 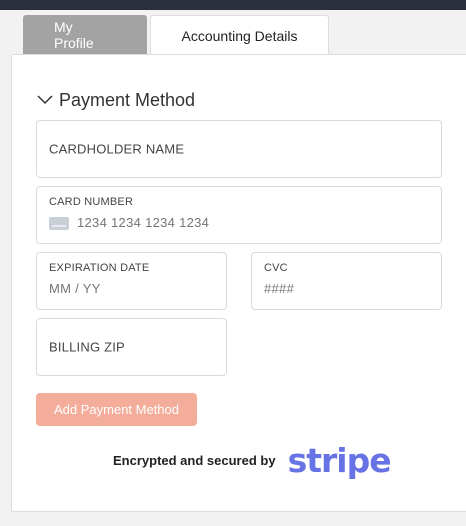 I want to click on add-payment-method-button: Add Payment Method, so click(x=116, y=409).